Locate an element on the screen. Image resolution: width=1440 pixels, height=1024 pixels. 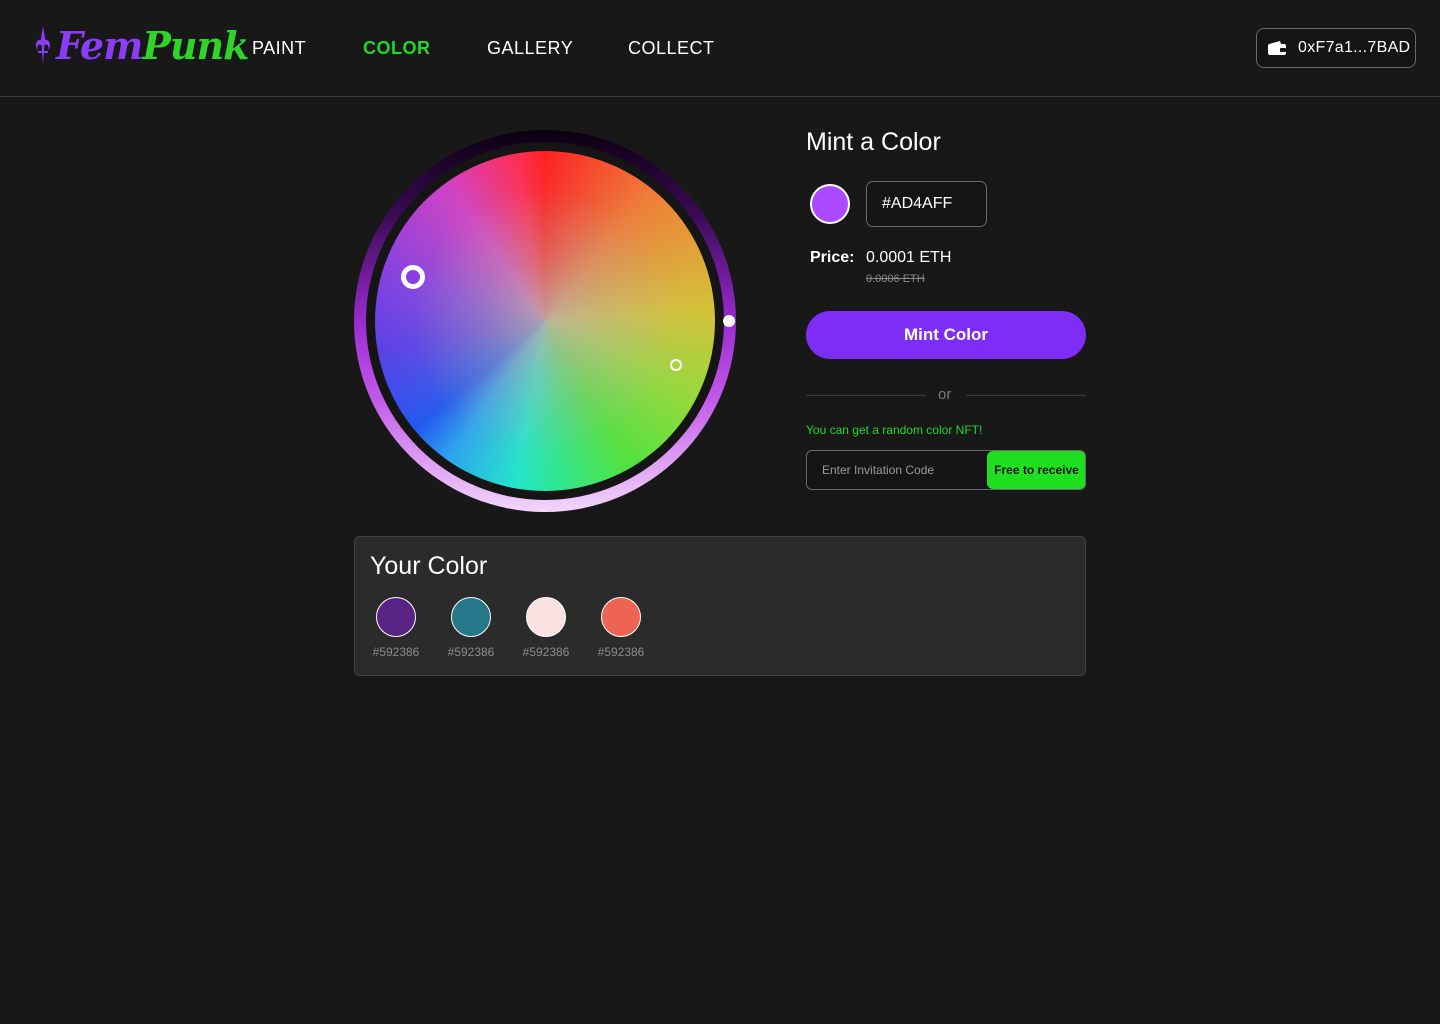
nav-item-color: COLOR is located at coordinates (397, 48).